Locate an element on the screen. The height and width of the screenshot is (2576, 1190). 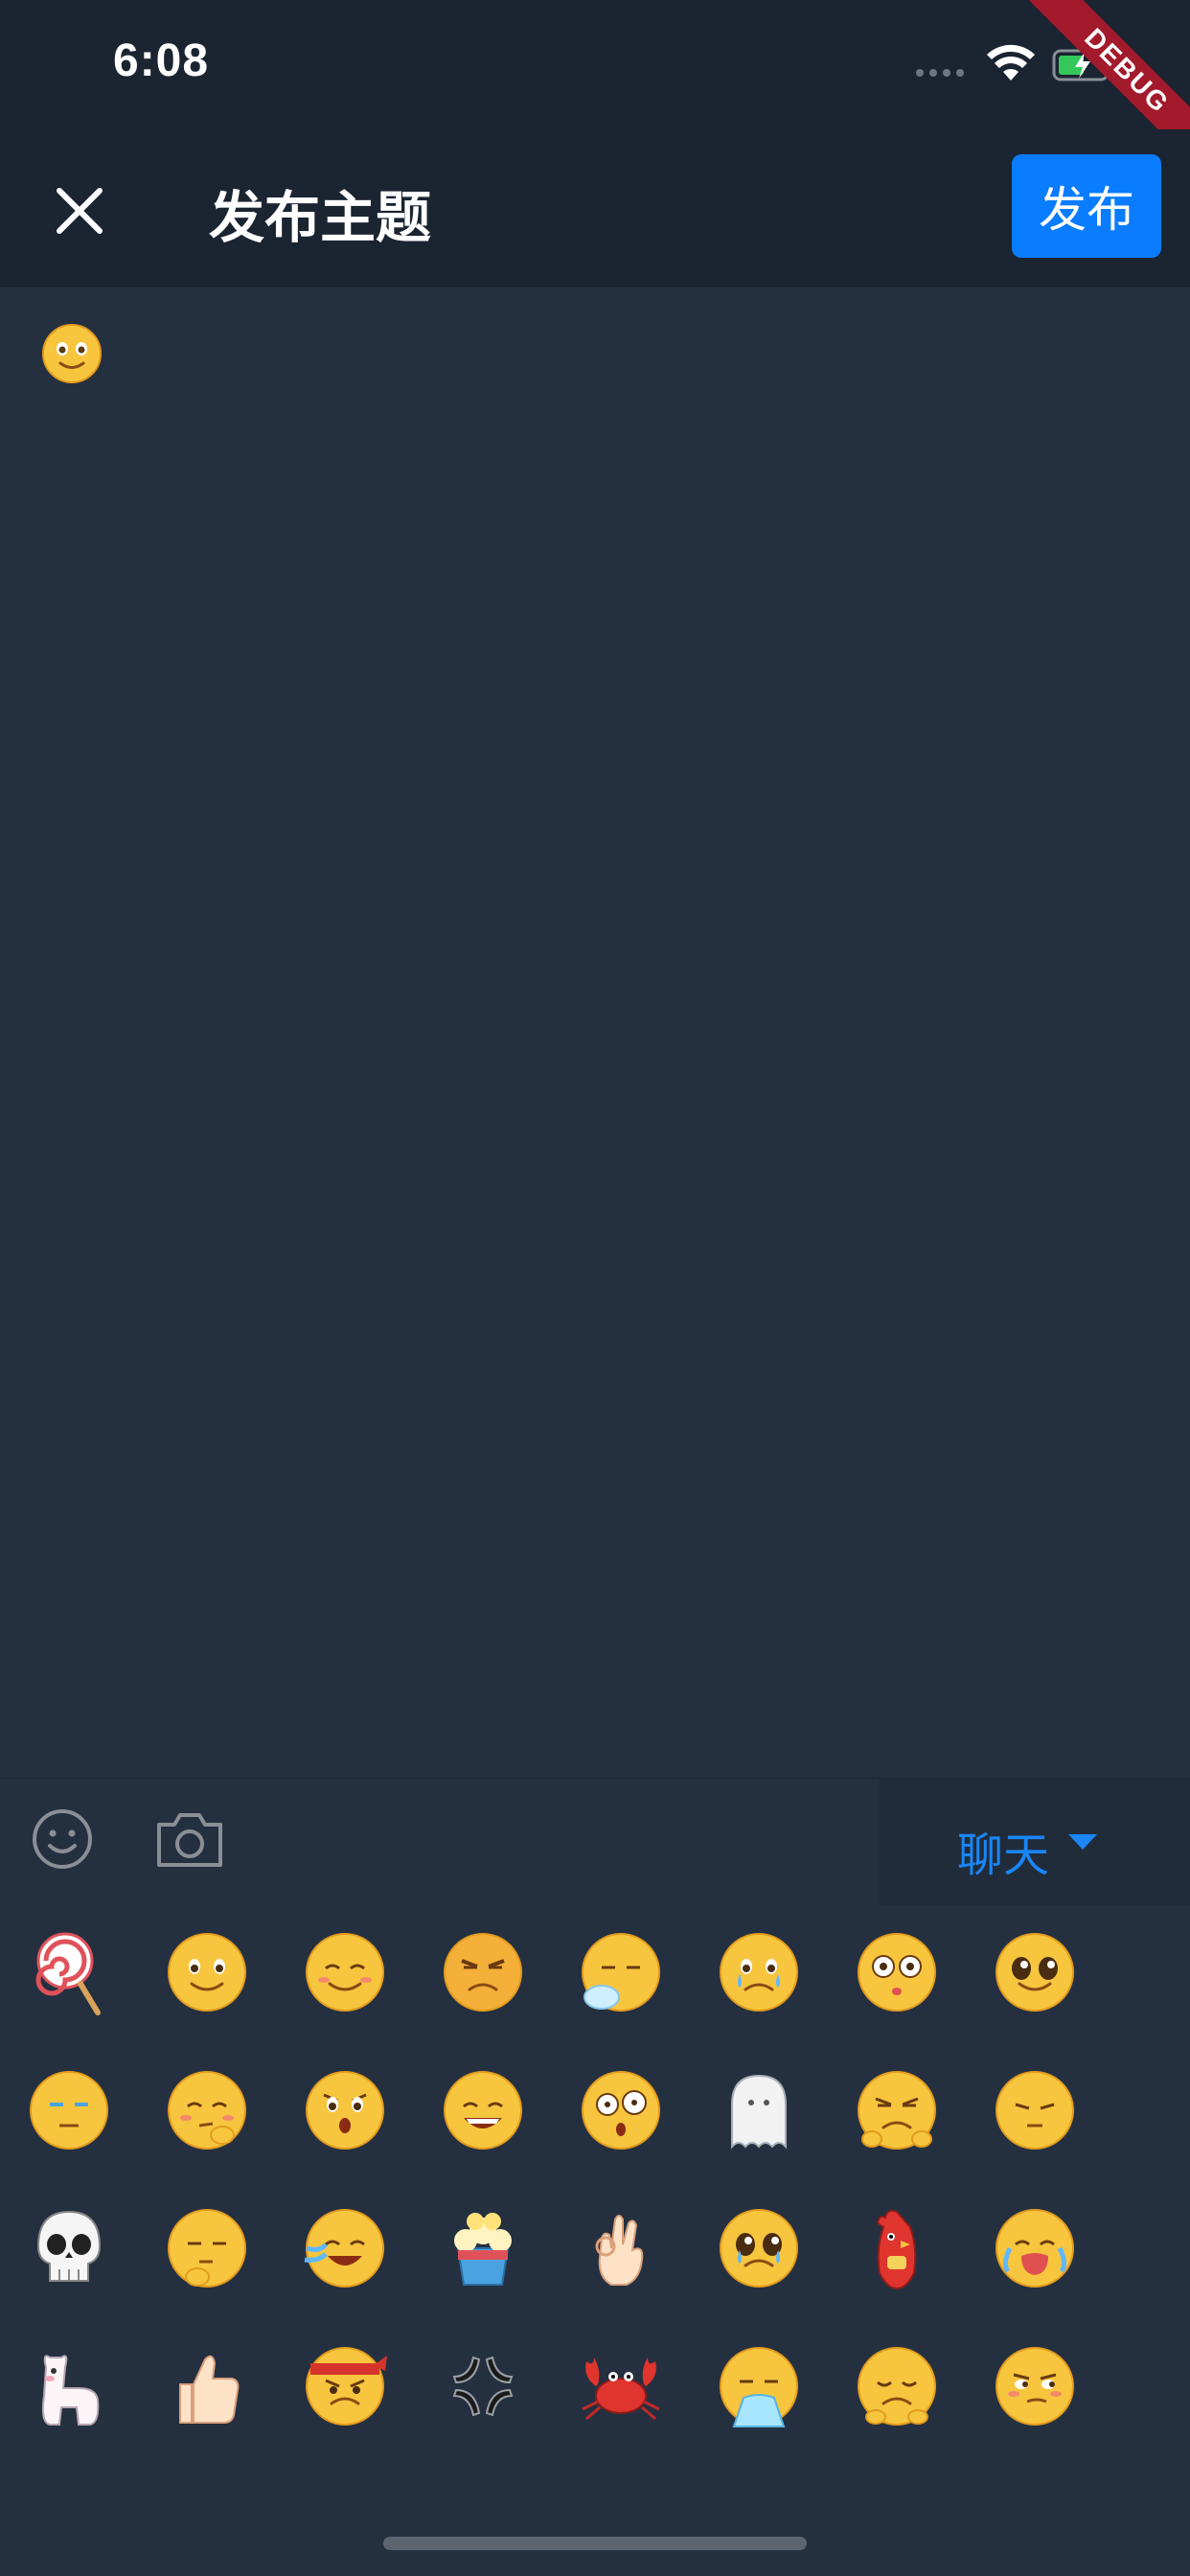
camera-icon is located at coordinates (190, 1839).